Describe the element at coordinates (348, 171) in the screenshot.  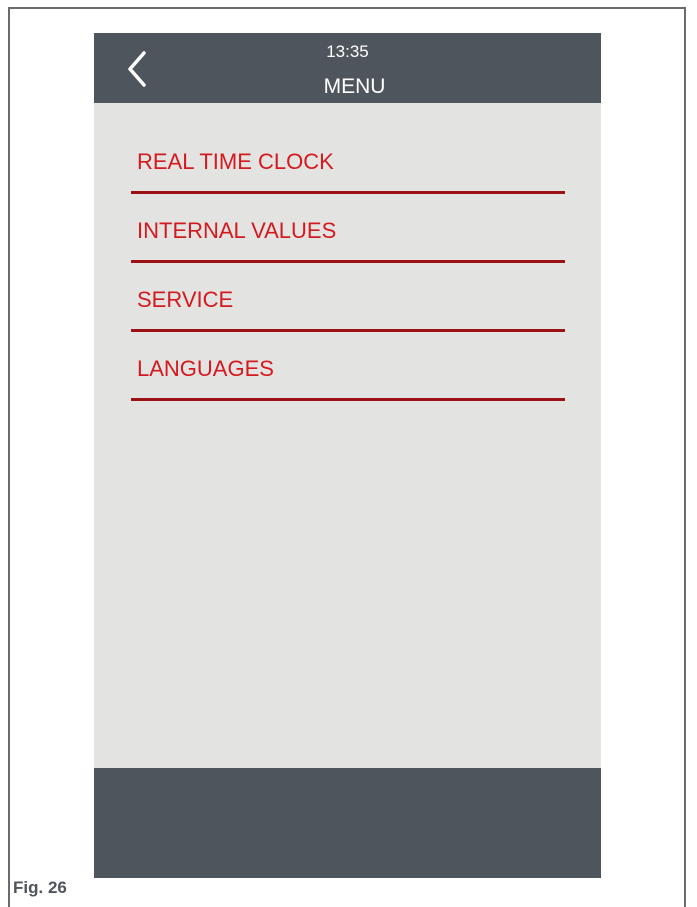
I see `menu-item-real-time-clock: REAL TIME CLOCK` at that location.